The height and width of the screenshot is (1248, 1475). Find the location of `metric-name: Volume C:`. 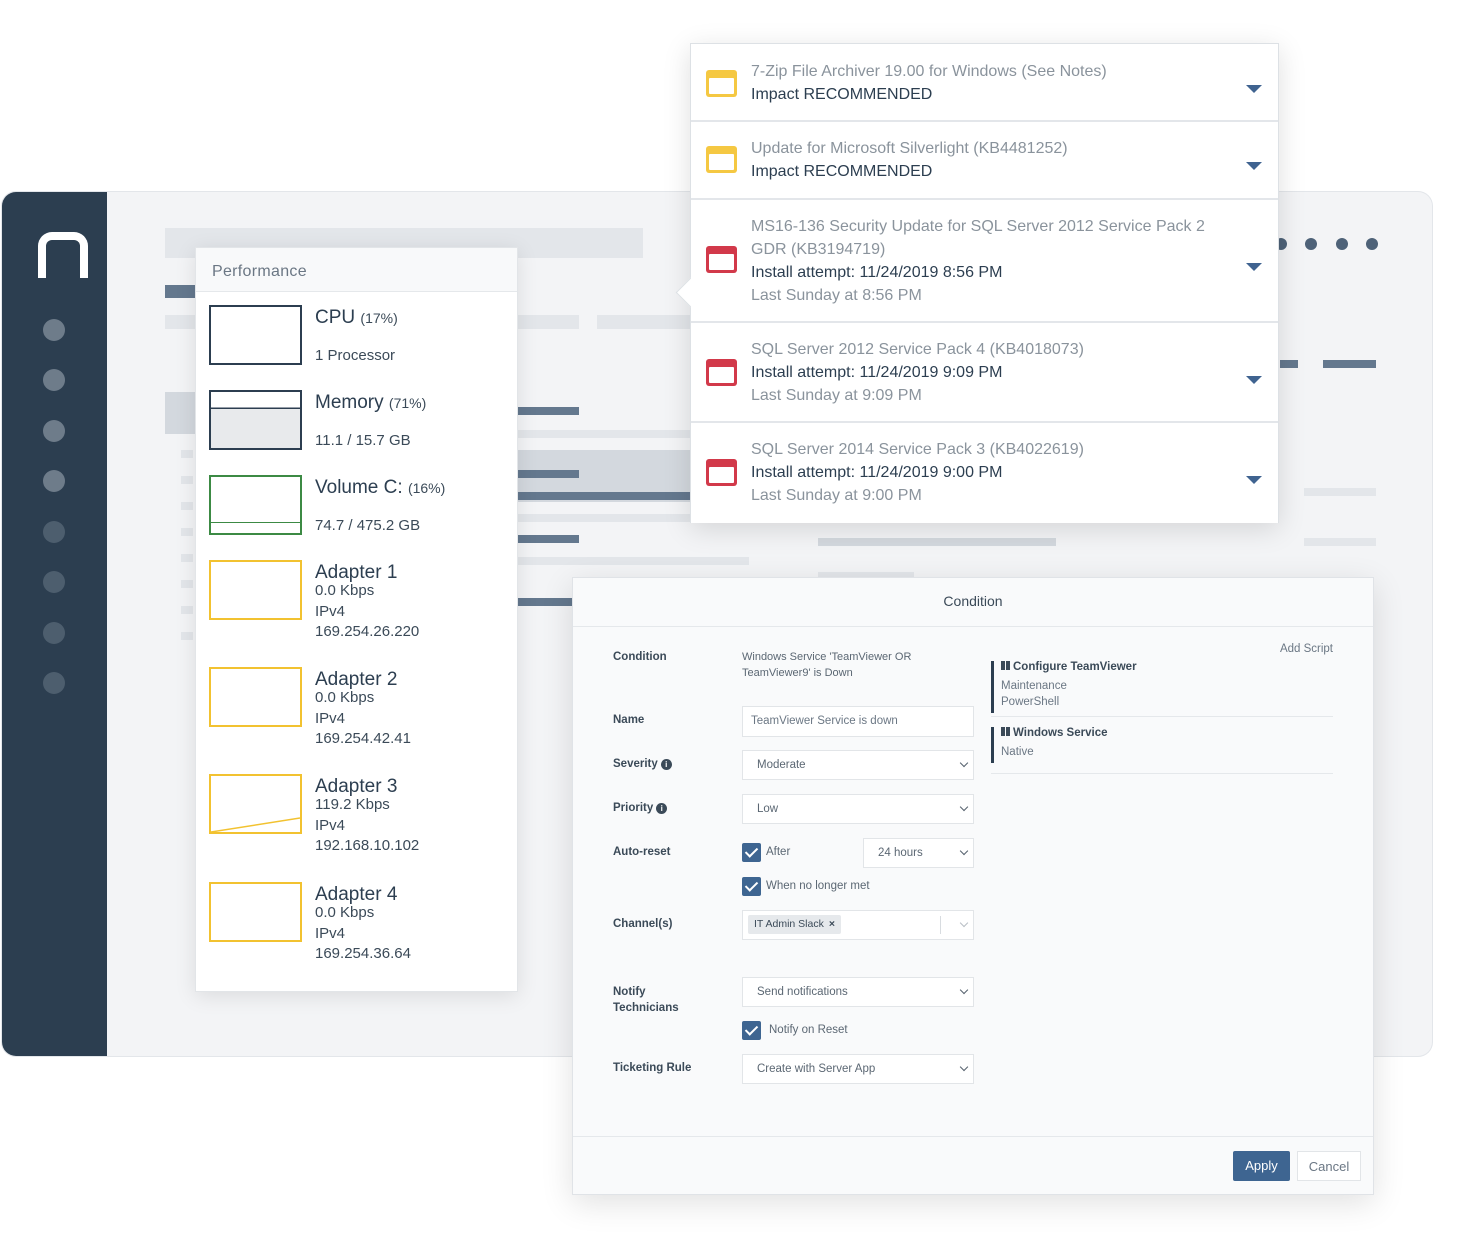

metric-name: Volume C: is located at coordinates (359, 487).